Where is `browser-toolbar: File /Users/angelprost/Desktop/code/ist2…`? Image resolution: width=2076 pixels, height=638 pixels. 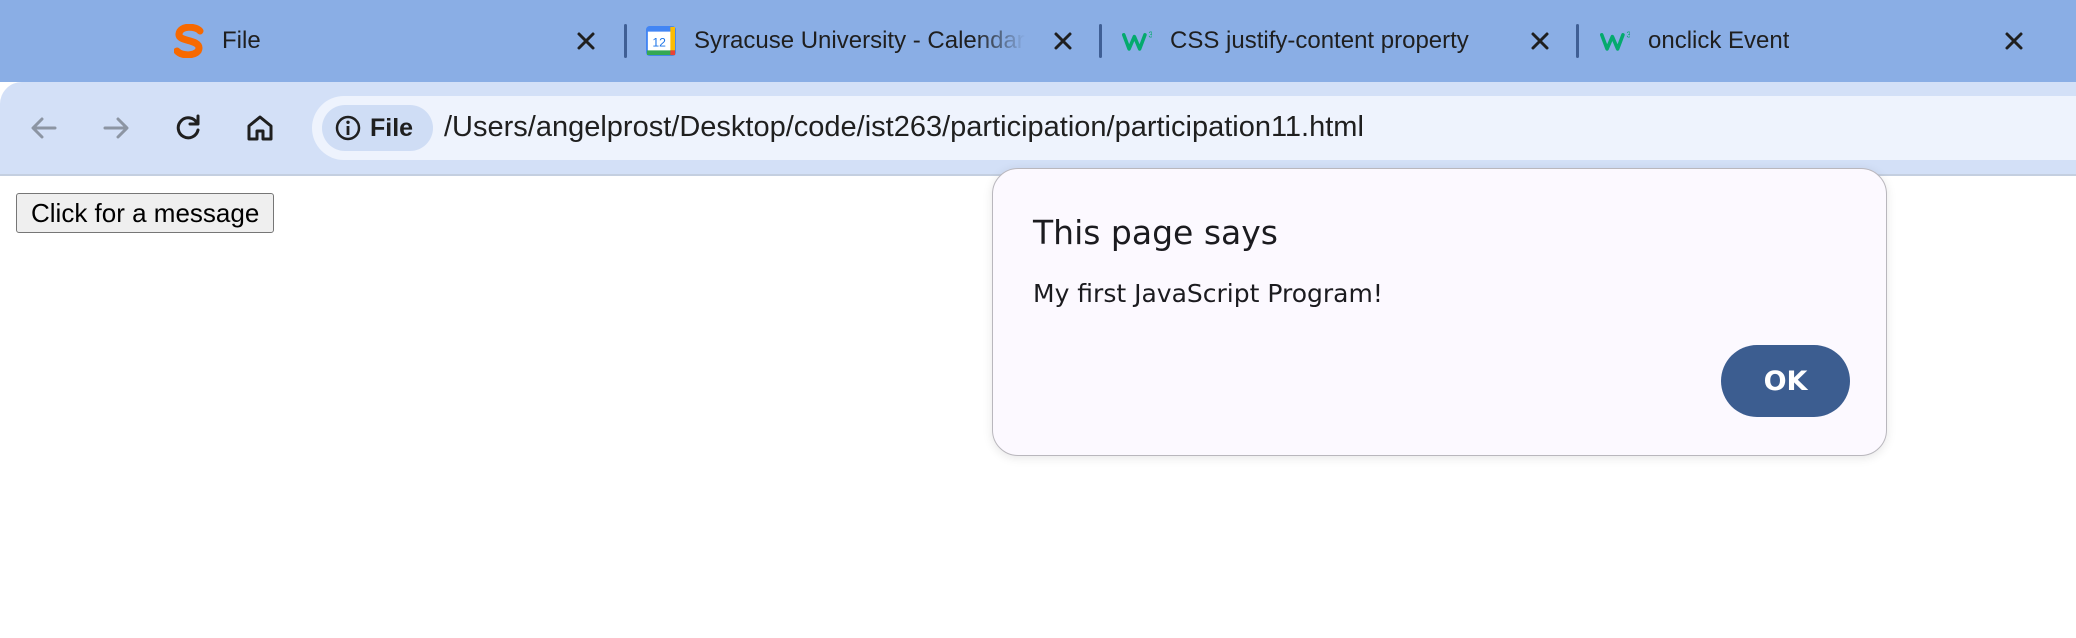
browser-toolbar: File /Users/angelprost/Desktop/code/ist2… is located at coordinates (1038, 128).